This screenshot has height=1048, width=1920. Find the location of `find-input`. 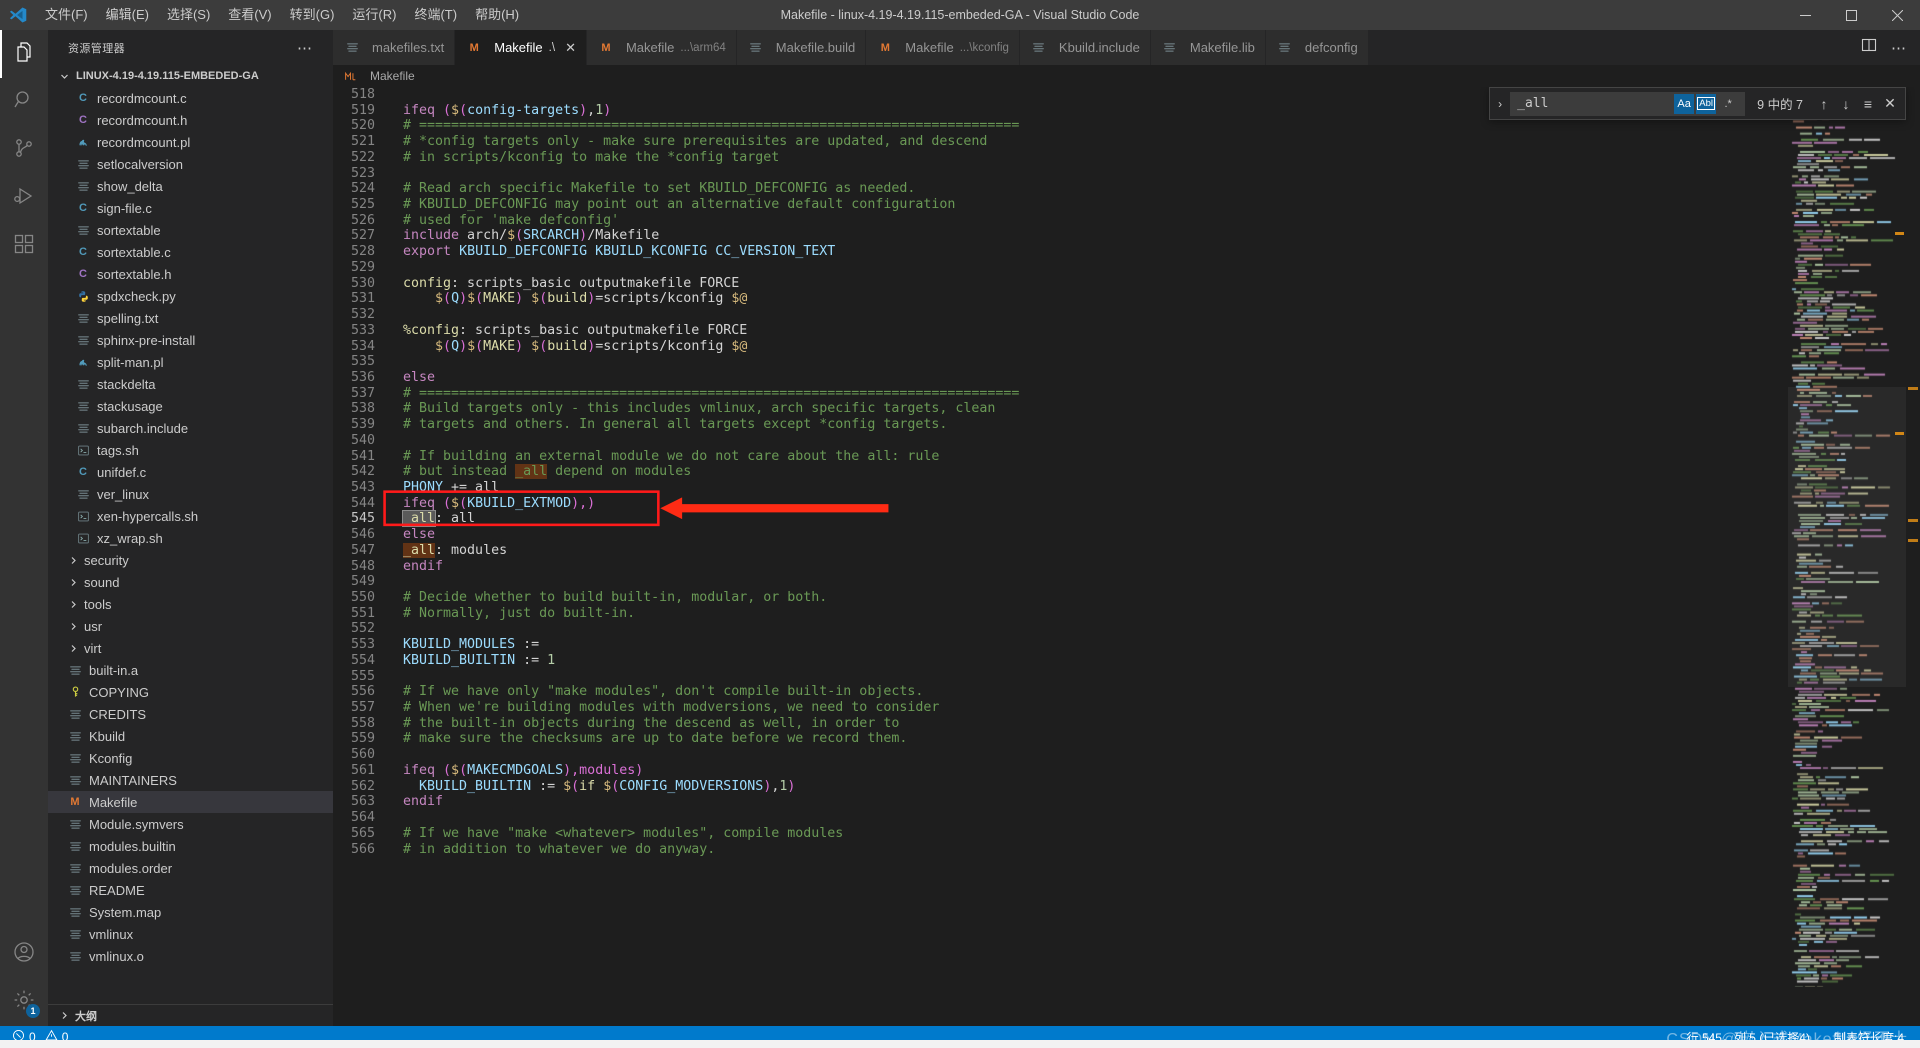

find-input is located at coordinates (1576, 103).